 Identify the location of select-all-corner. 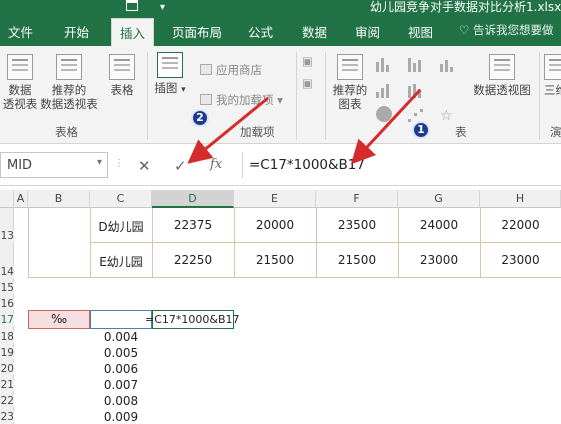
(7, 199).